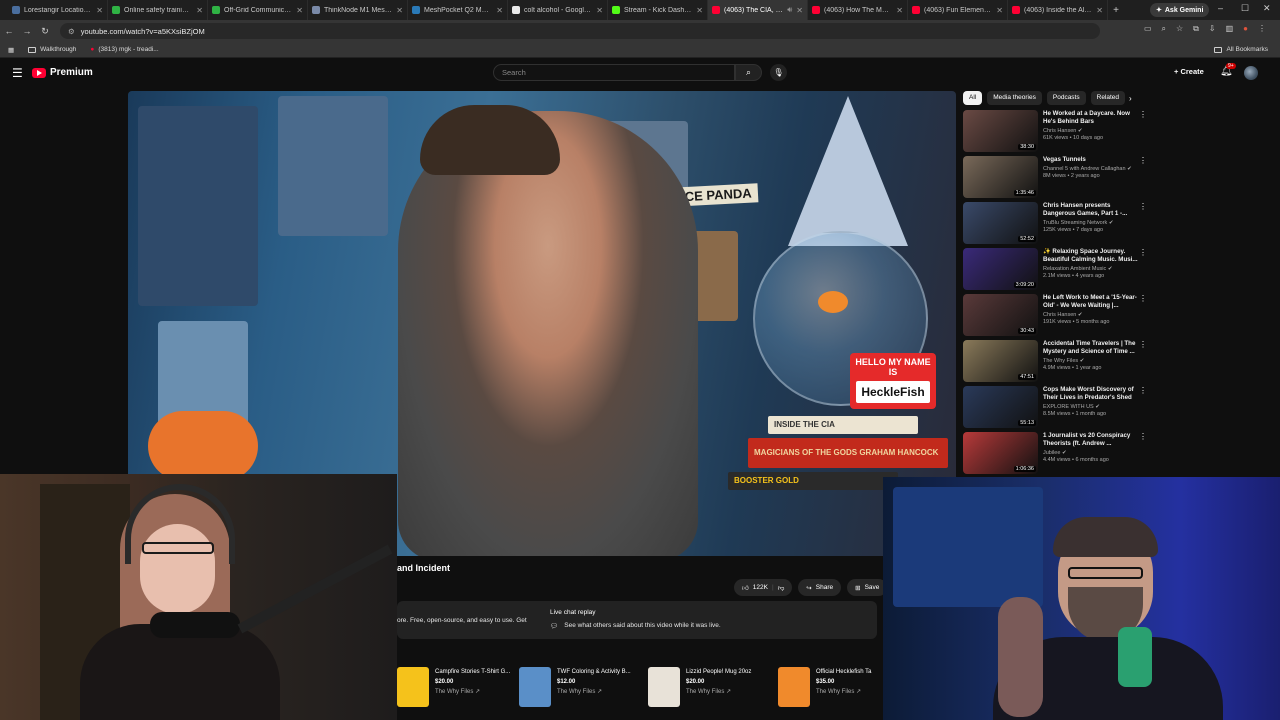 The height and width of the screenshot is (720, 1280). I want to click on channel-name: Jubilee, so click(1051, 453).